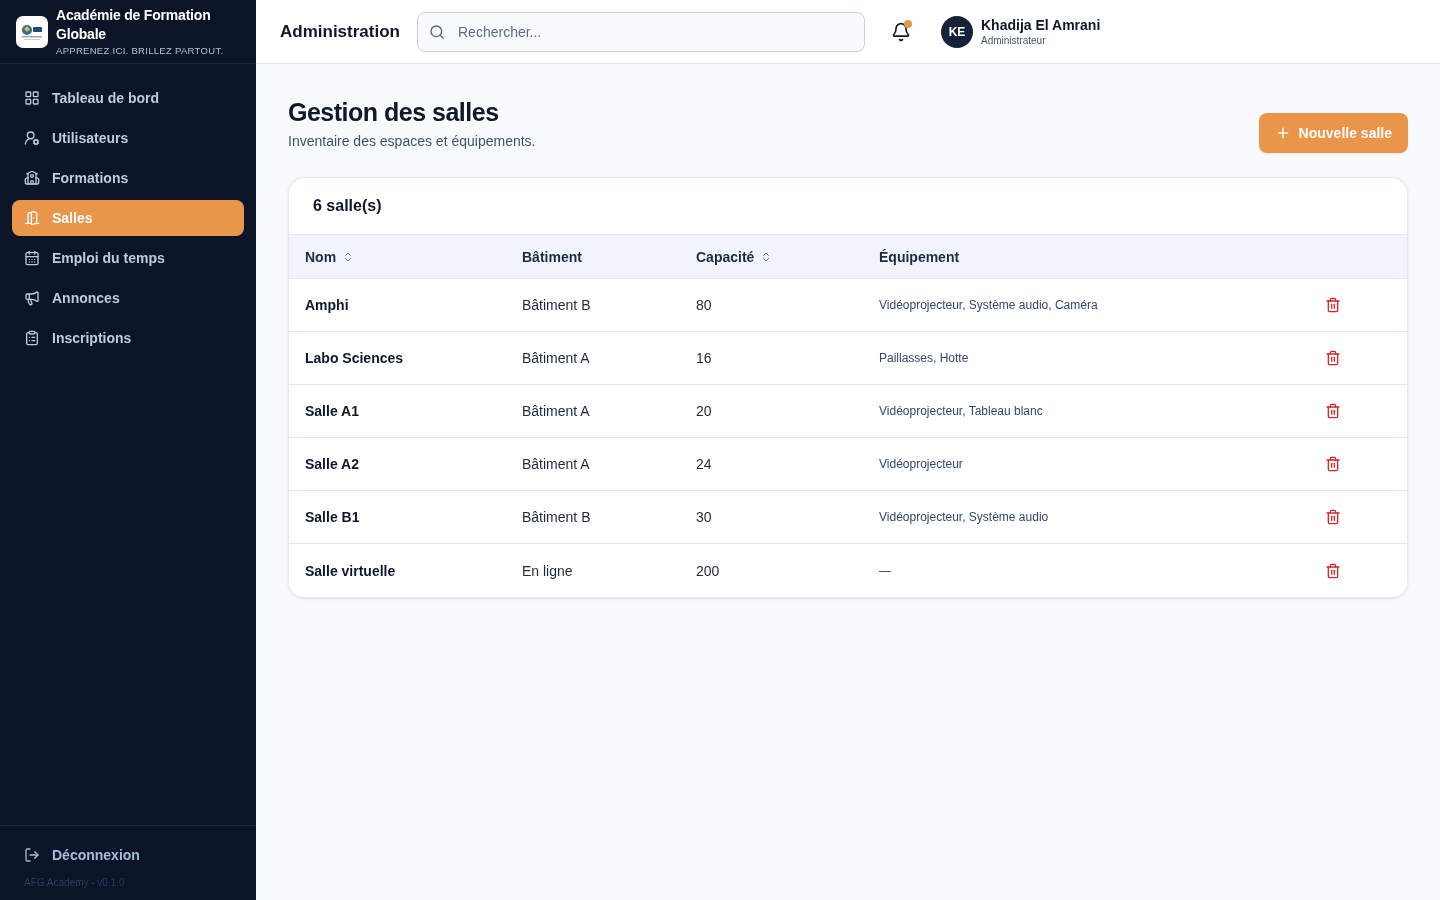  I want to click on clipboard-icon, so click(32, 338).